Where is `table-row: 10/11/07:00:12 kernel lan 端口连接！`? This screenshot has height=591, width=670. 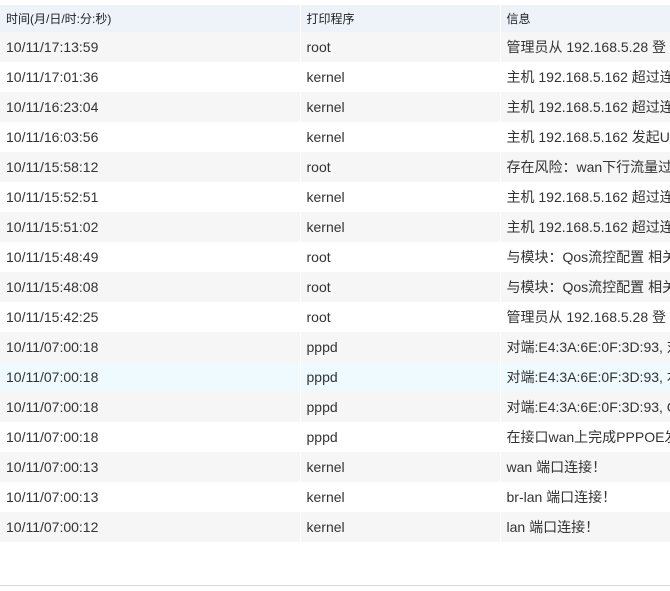
table-row: 10/11/07:00:12 kernel lan 端口连接！ is located at coordinates (335, 527).